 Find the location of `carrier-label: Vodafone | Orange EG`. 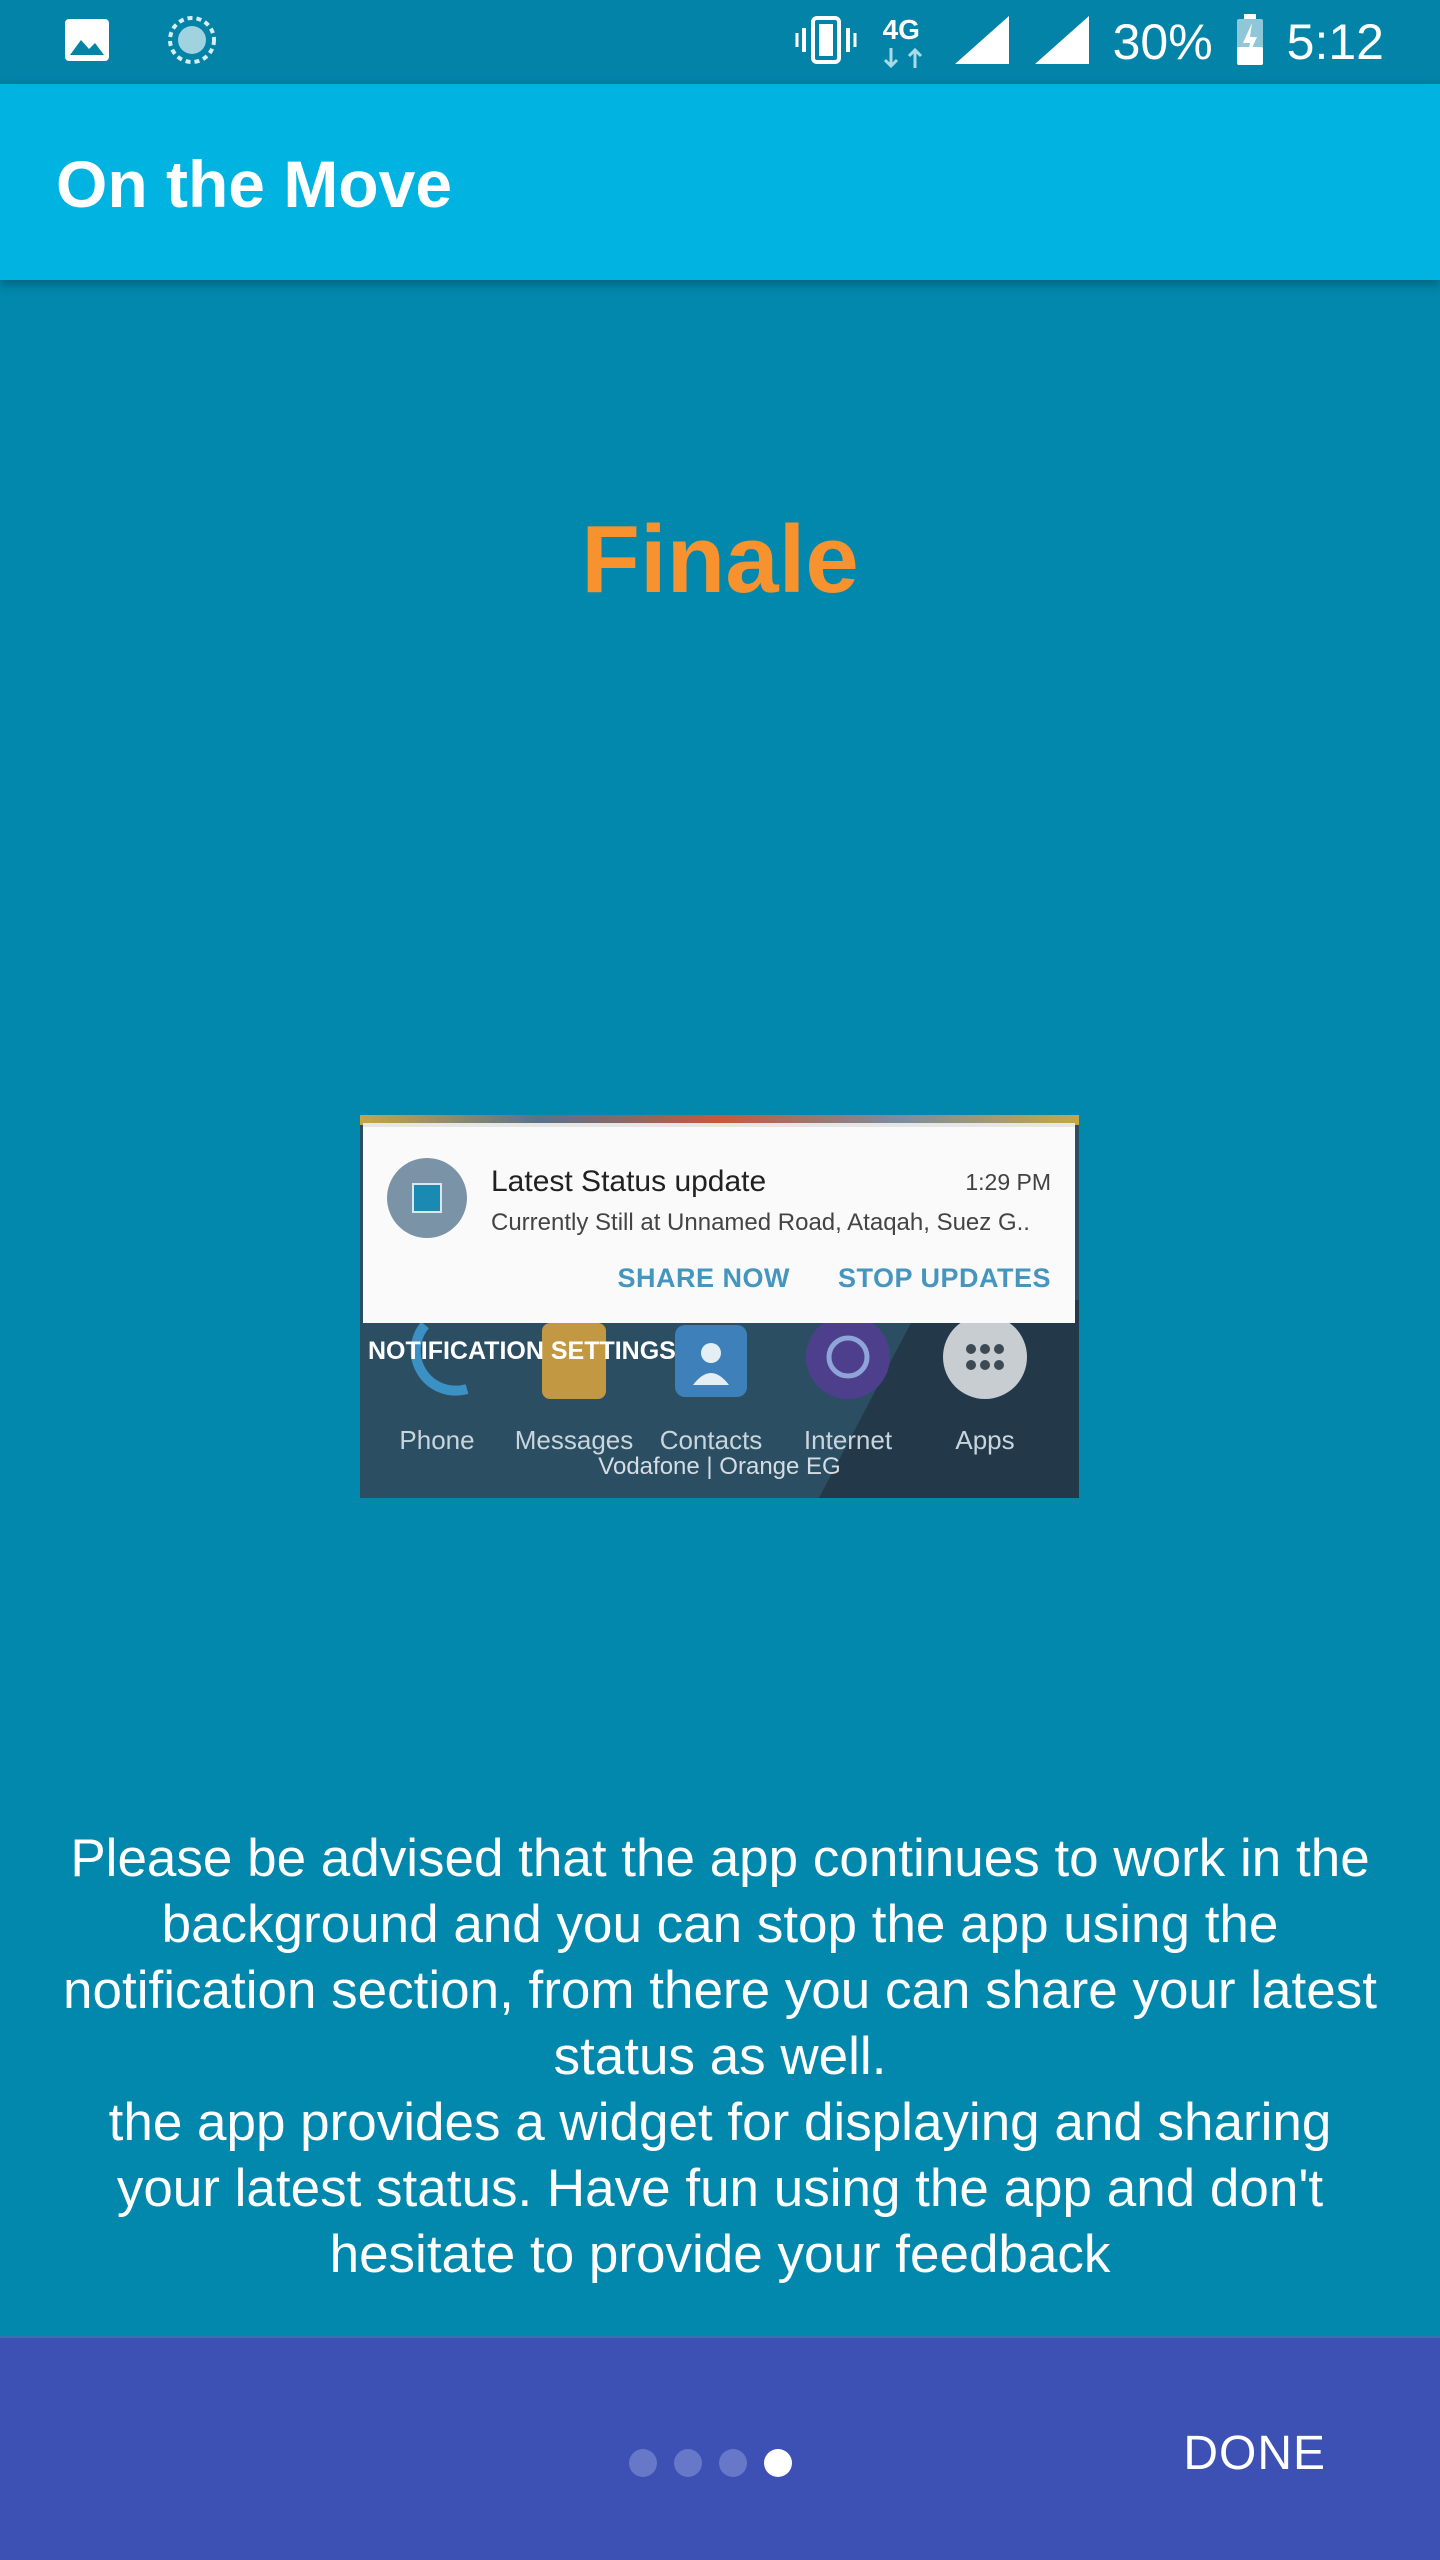

carrier-label: Vodafone | Orange EG is located at coordinates (719, 1466).